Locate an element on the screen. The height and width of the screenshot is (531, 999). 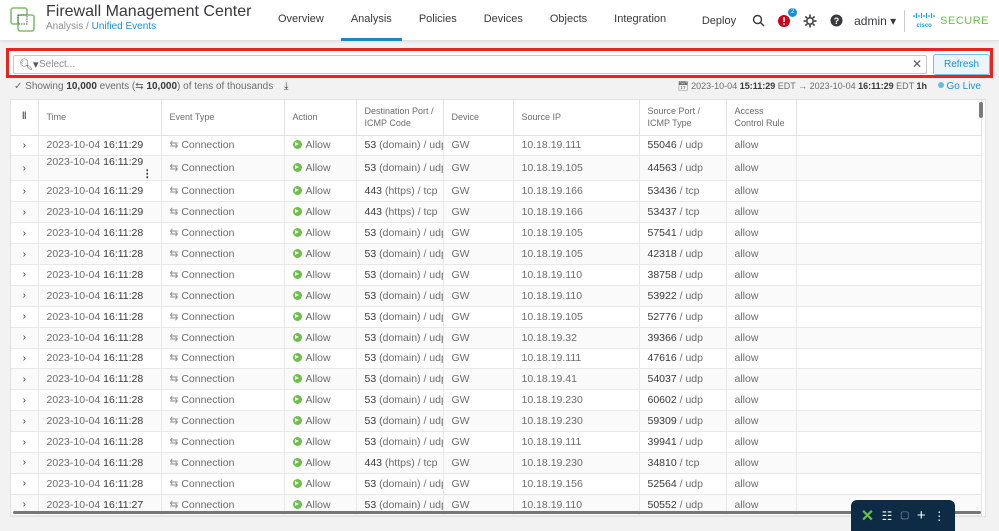
cell-source-port: 44563 / udp is located at coordinates (683, 168).